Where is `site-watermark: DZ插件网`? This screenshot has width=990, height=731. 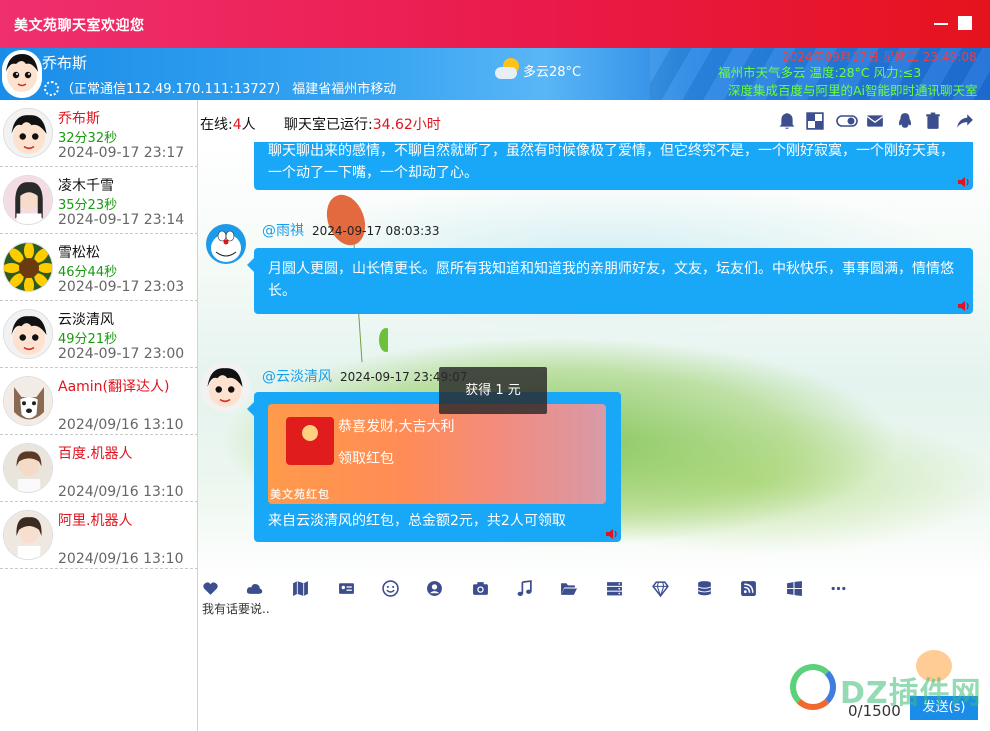
site-watermark: DZ插件网 is located at coordinates (890, 688).